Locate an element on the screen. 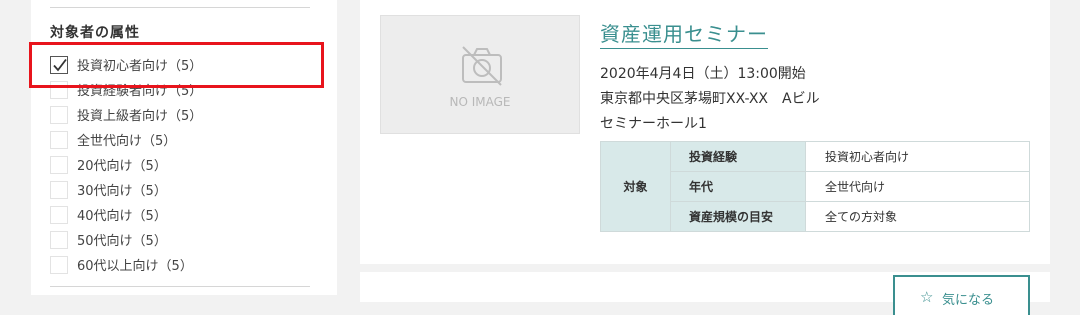 The image size is (1080, 315). filter-item-label: 全世代向け（5） is located at coordinates (127, 141).